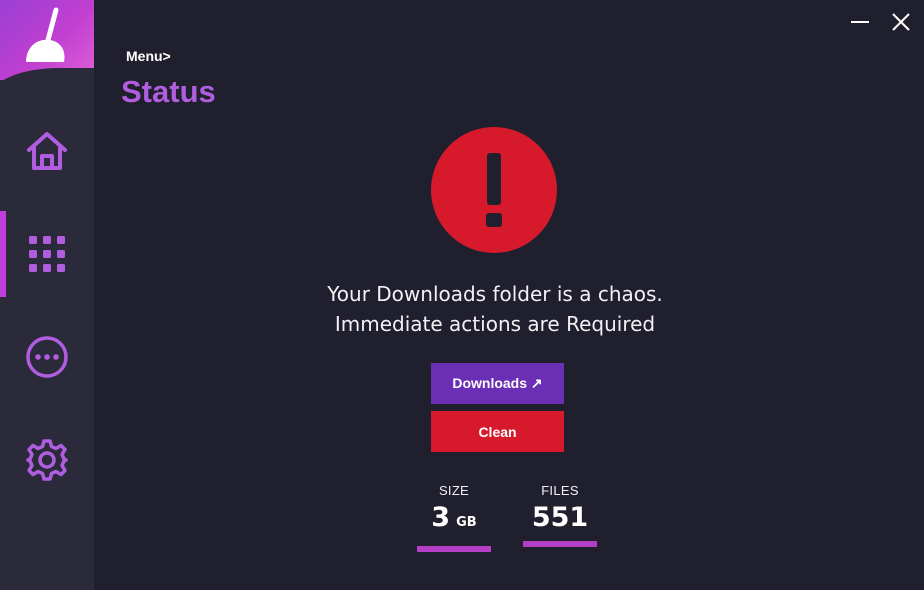 The height and width of the screenshot is (590, 924). I want to click on gear-icon, so click(47, 460).